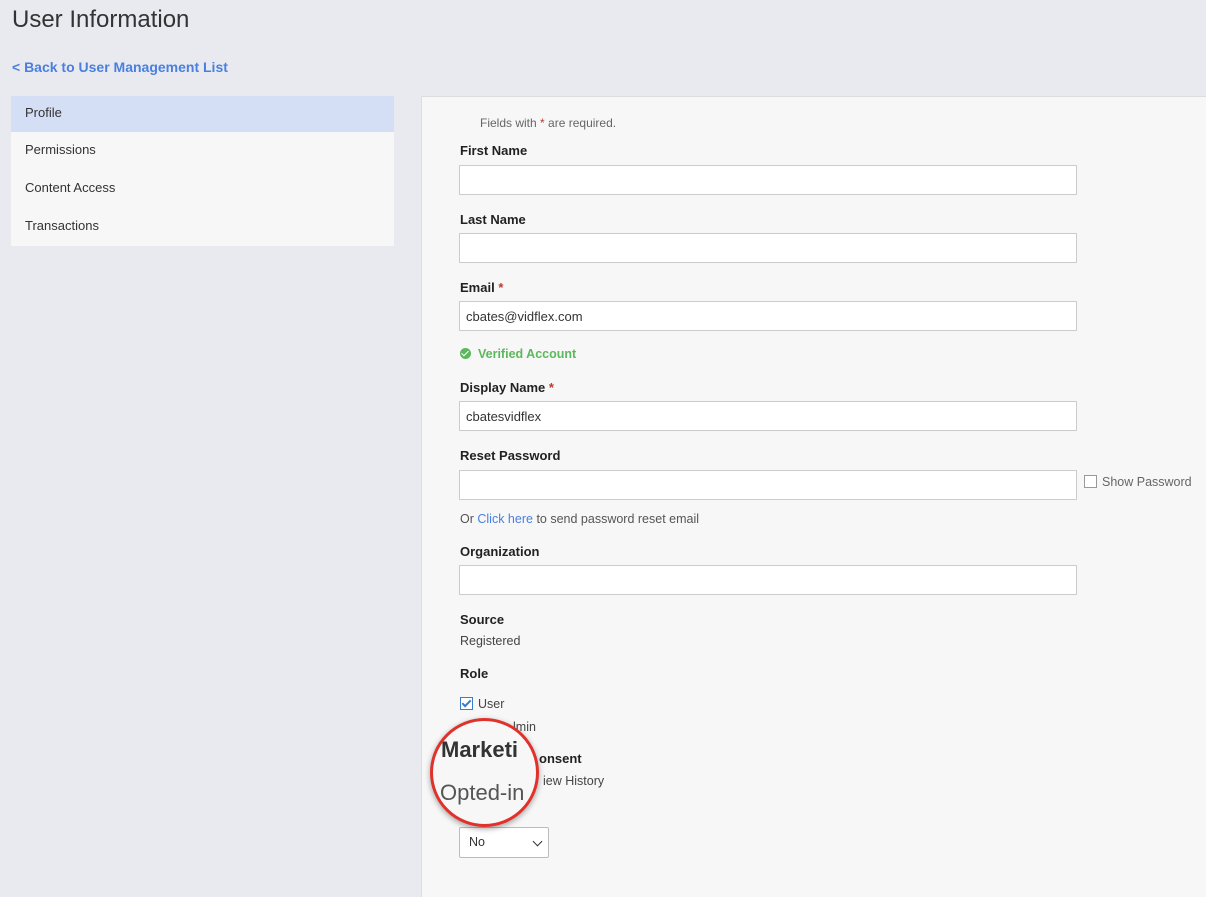 The height and width of the screenshot is (897, 1206). What do you see at coordinates (1147, 482) in the screenshot?
I see `show-password-label: Show Password` at bounding box center [1147, 482].